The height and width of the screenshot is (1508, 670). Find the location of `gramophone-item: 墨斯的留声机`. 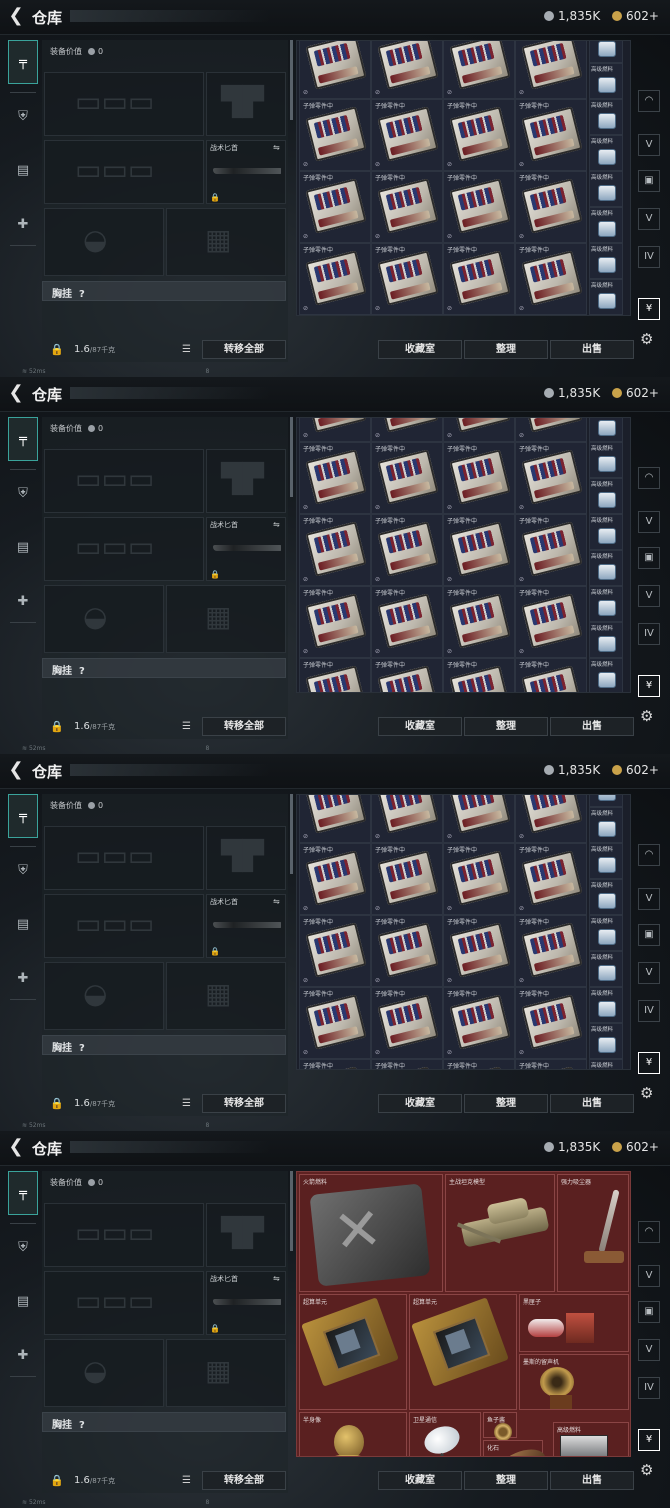

gramophone-item: 墨斯的留声机 is located at coordinates (574, 1382).